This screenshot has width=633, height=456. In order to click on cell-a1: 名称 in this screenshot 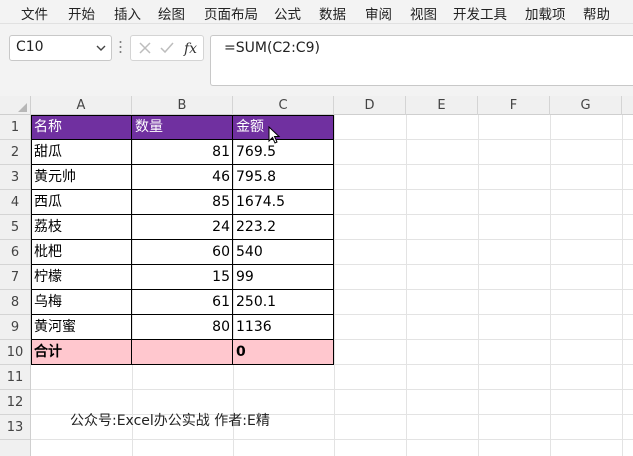, I will do `click(81, 127)`.